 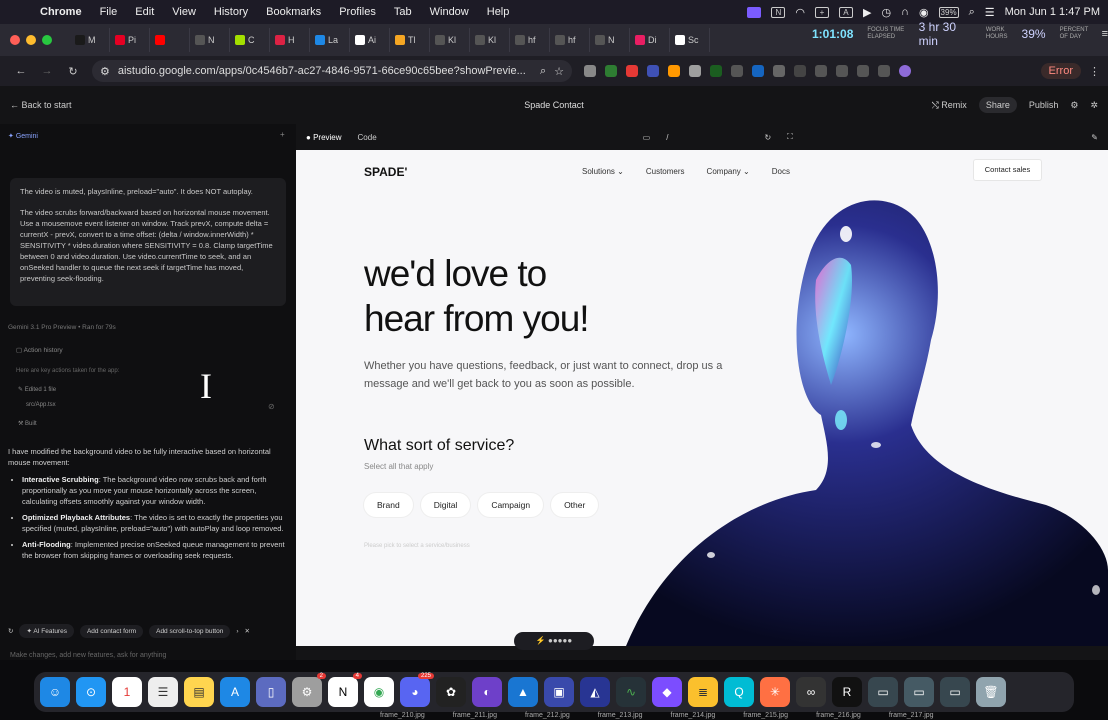 I want to click on notion-icon: N4, so click(x=345, y=690).